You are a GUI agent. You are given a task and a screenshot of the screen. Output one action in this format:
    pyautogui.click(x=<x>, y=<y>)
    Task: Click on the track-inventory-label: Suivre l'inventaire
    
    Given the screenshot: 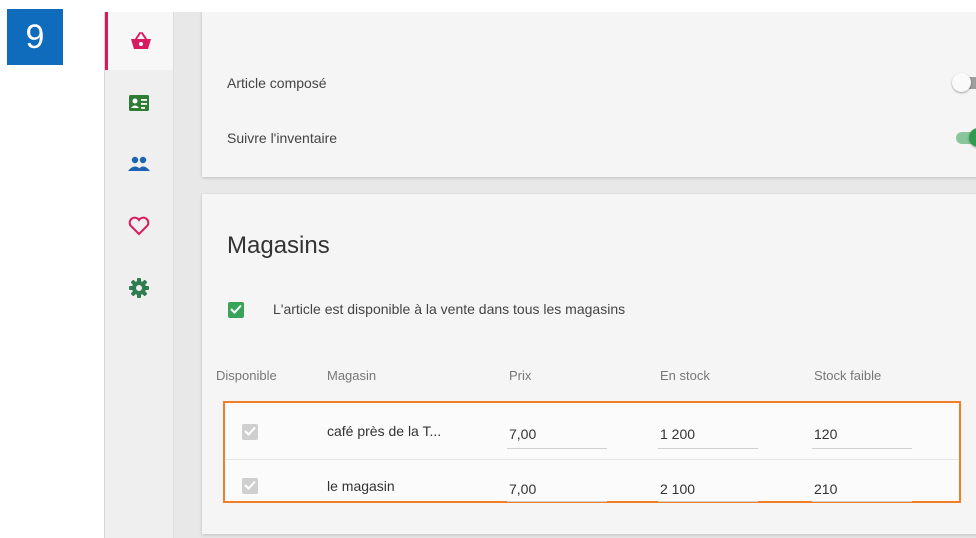 What is the action you would take?
    pyautogui.click(x=282, y=138)
    